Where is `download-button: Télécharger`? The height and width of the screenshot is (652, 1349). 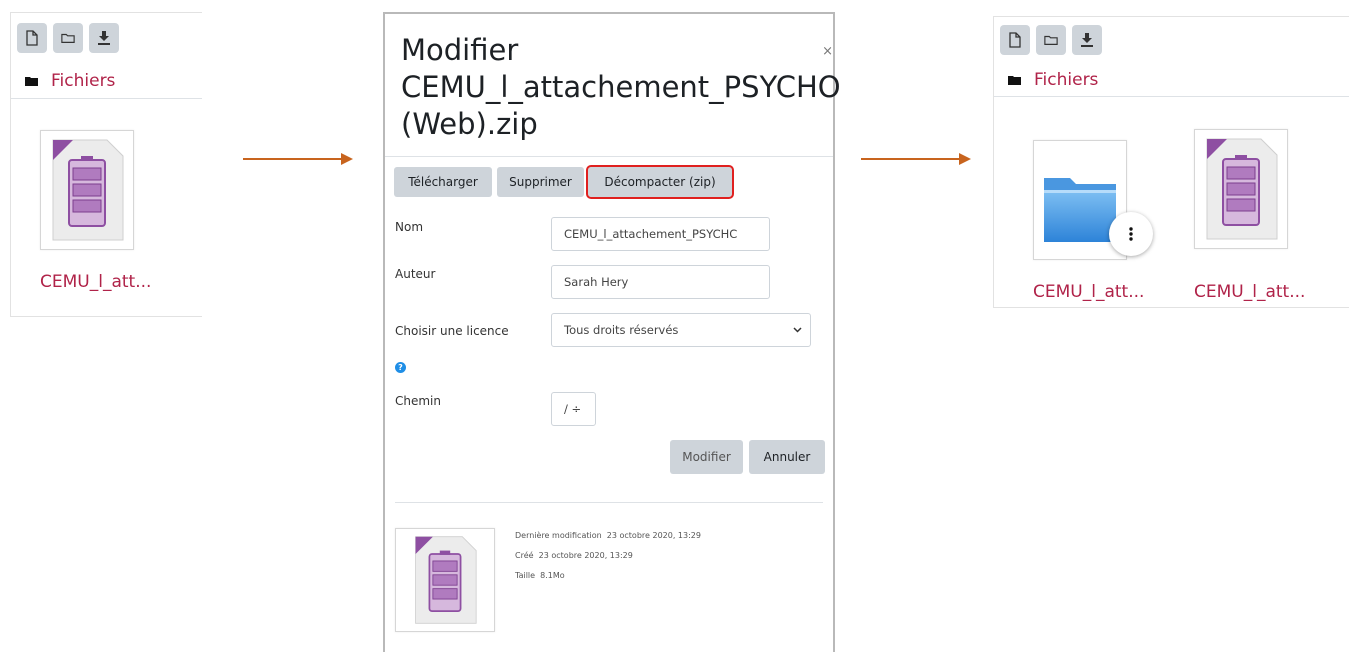
download-button: Télécharger is located at coordinates (443, 182).